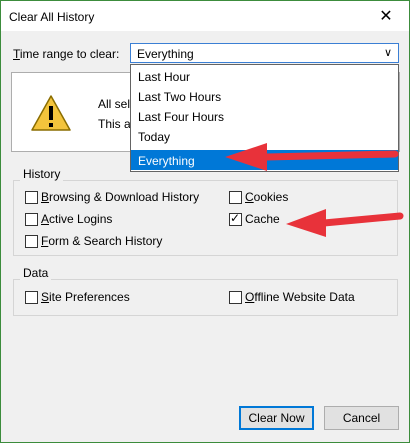 This screenshot has height=443, width=410. What do you see at coordinates (52, 17) in the screenshot?
I see `window-title: Clear All History` at bounding box center [52, 17].